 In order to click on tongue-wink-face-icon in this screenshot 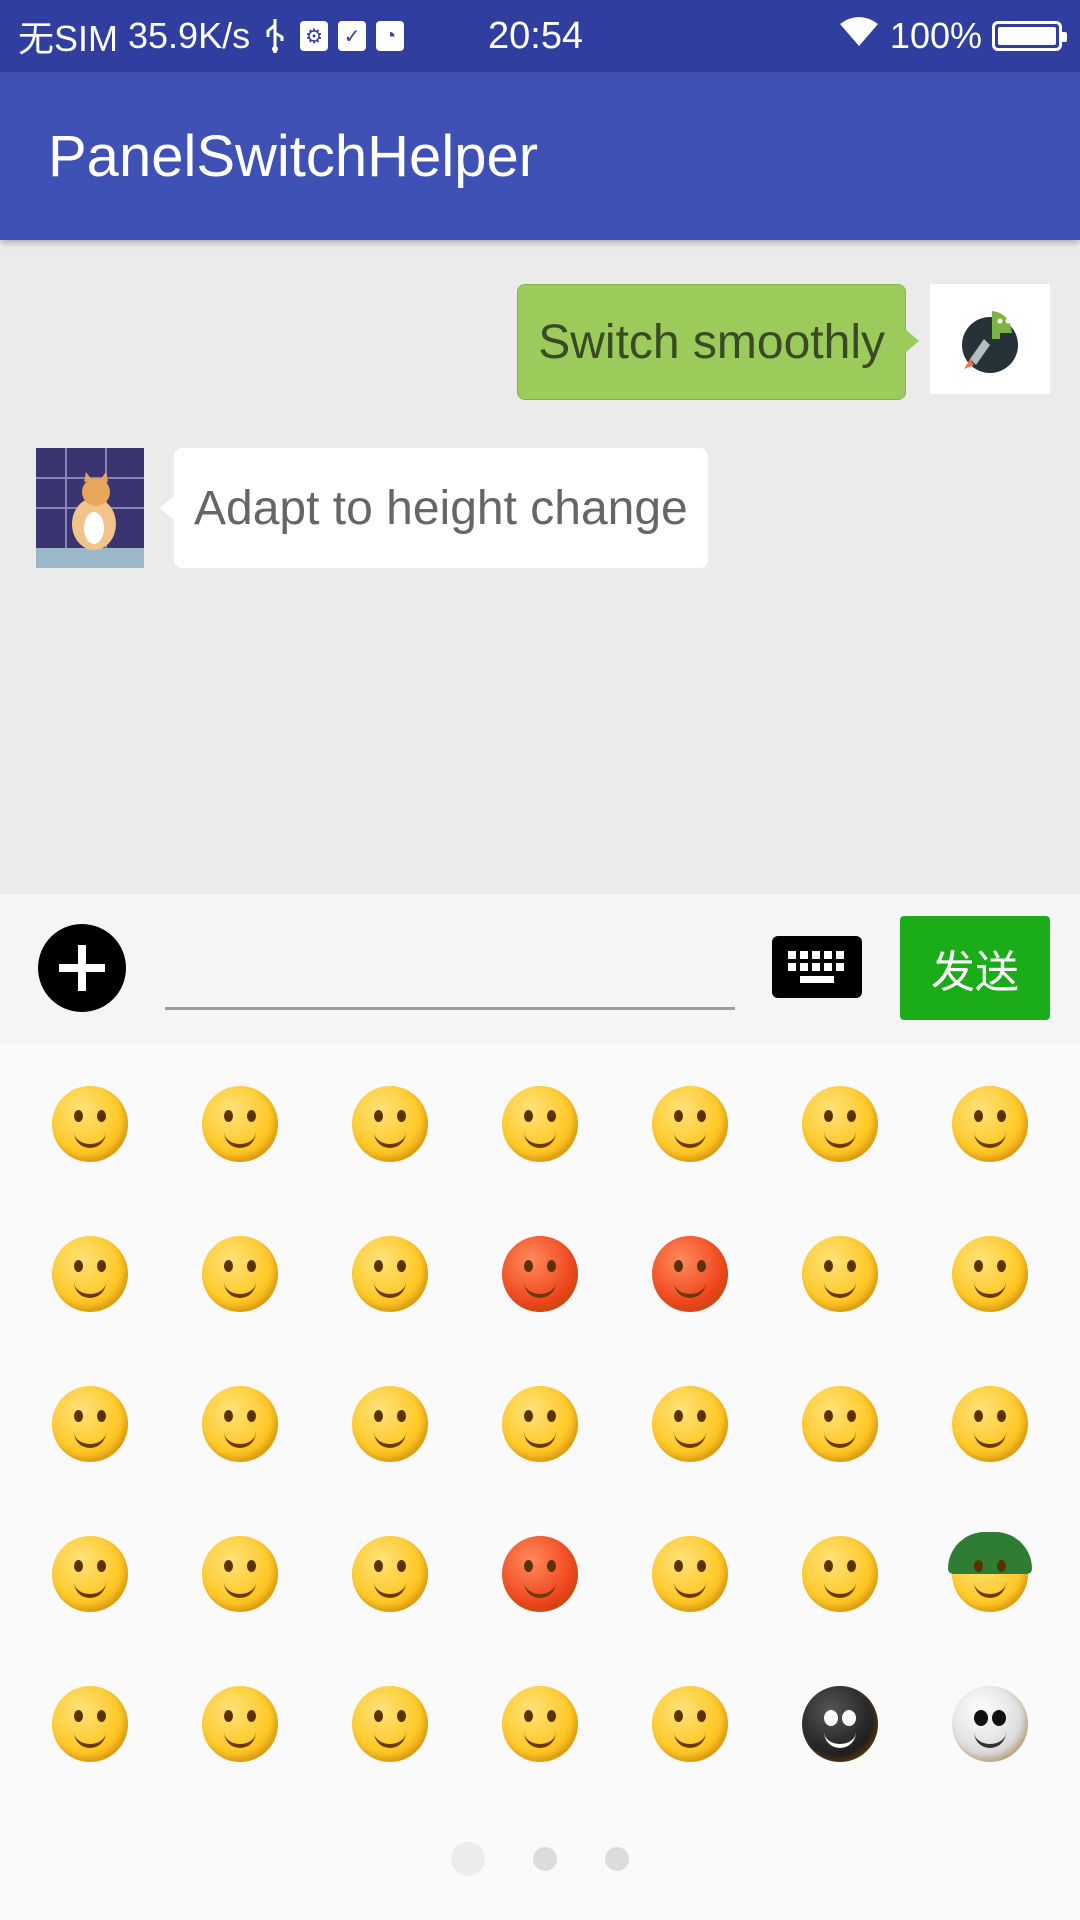, I will do `click(840, 1274)`.